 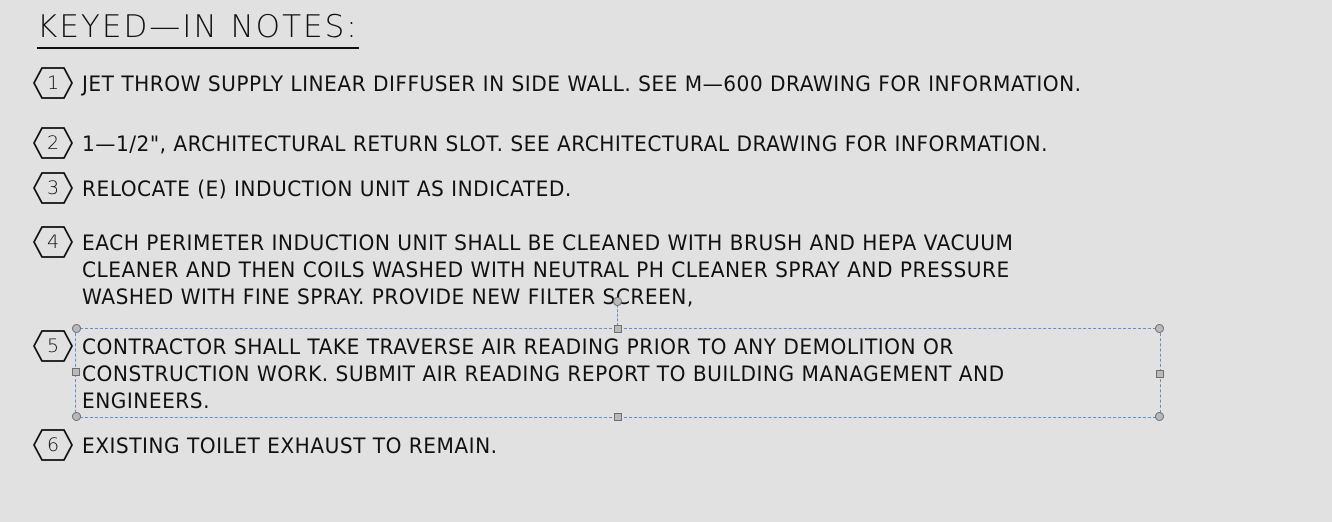 I want to click on edge-grip-bottom, so click(x=618, y=417).